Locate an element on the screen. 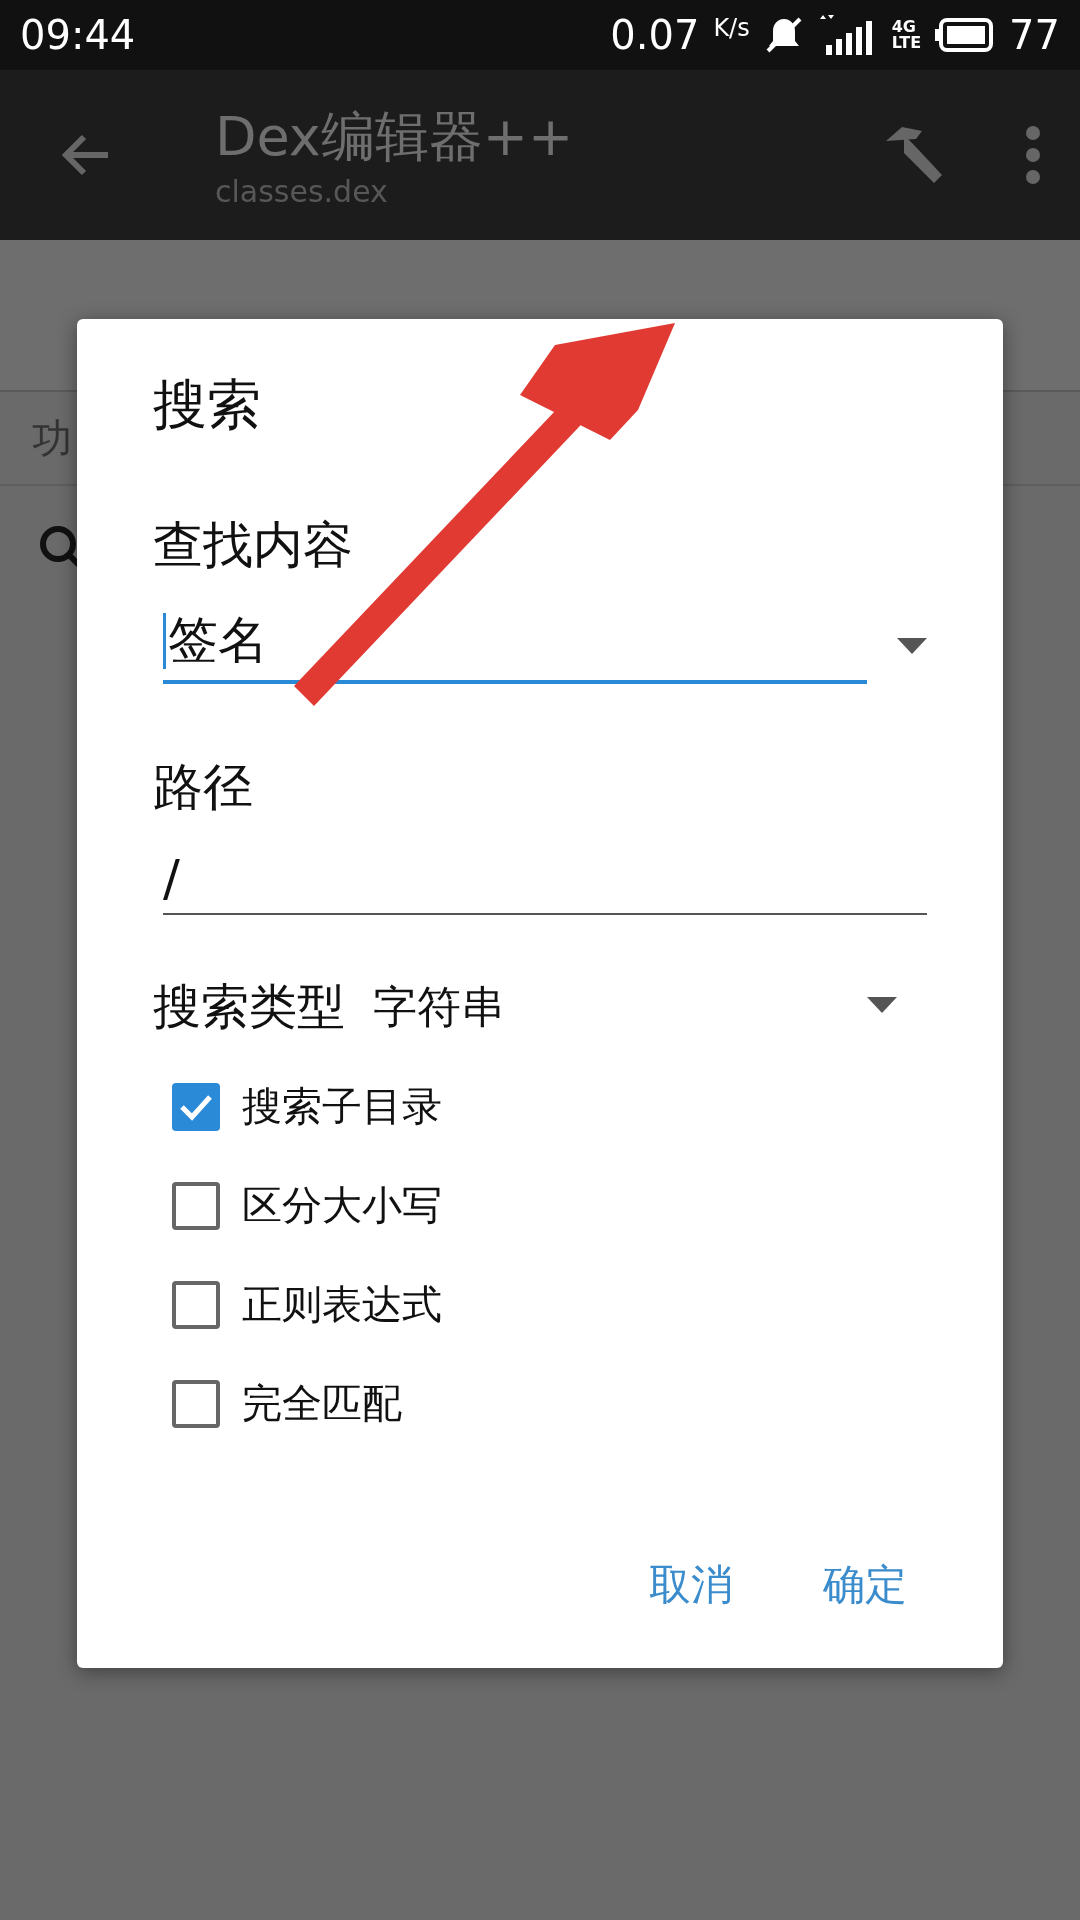  search-type-label: 搜索类型 is located at coordinates (249, 1006).